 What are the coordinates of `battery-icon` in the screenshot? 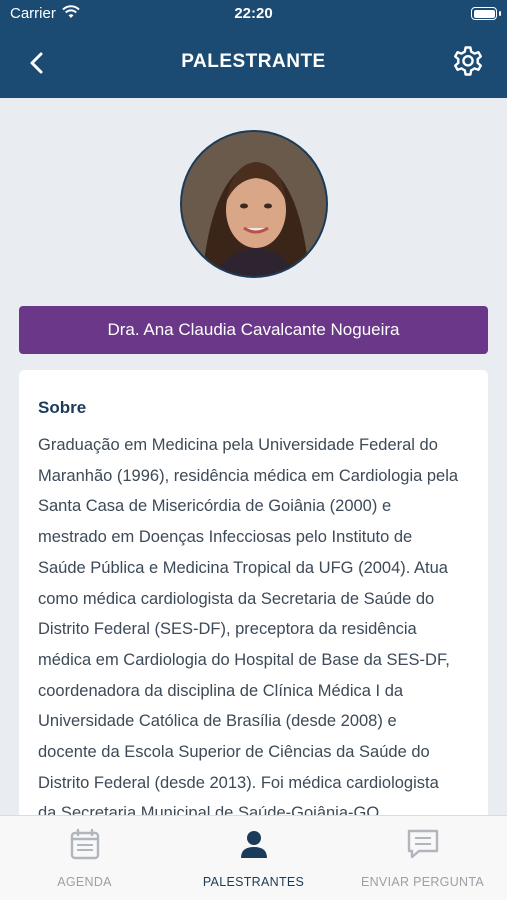 It's located at (484, 13).